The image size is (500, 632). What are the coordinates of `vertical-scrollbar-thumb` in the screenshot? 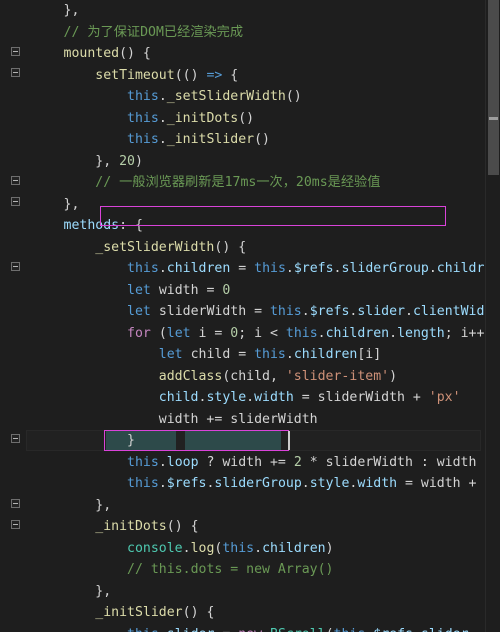 It's located at (493, 87).